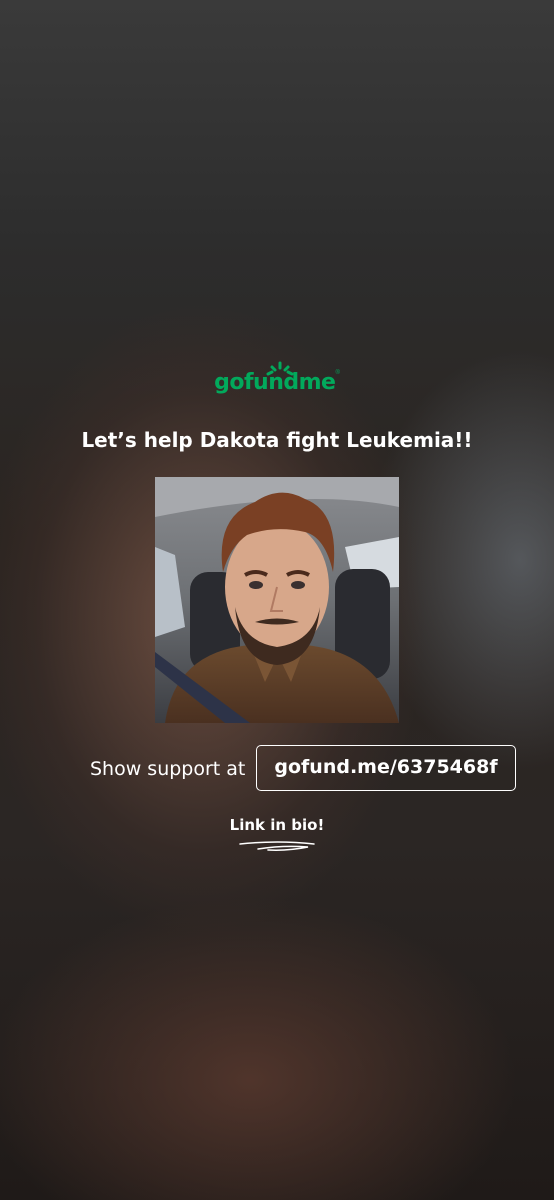 Image resolution: width=554 pixels, height=1200 pixels. Describe the element at coordinates (277, 825) in the screenshot. I see `link-in-bio-text: Link in bio!` at that location.